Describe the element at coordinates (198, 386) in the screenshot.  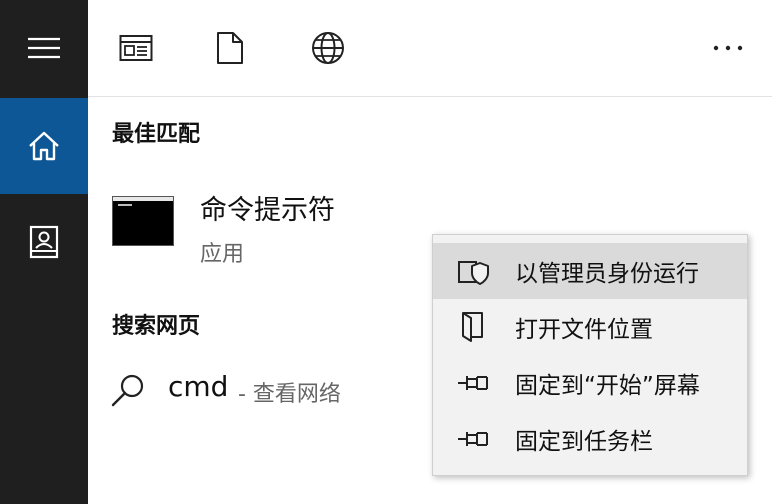
I see `web-search-query: cmd` at that location.